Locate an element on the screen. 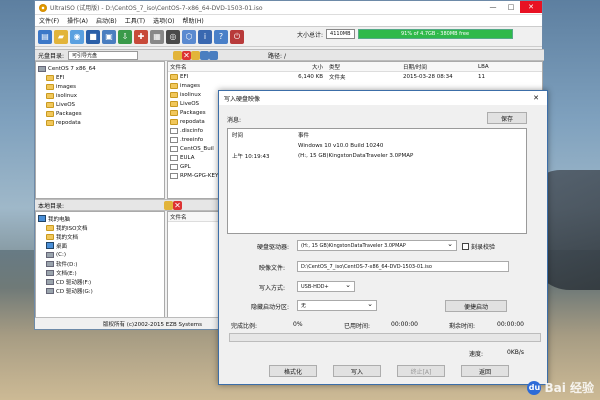 This screenshot has height=400, width=600. app-icon is located at coordinates (43, 7).